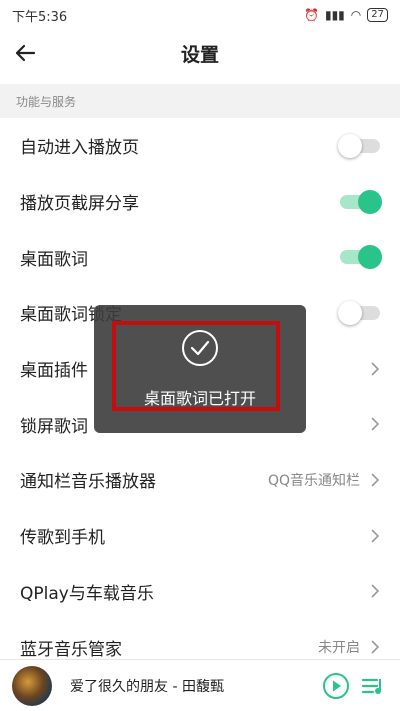 This screenshot has width=400, height=711. I want to click on setting-label: 桌面插件, so click(54, 371).